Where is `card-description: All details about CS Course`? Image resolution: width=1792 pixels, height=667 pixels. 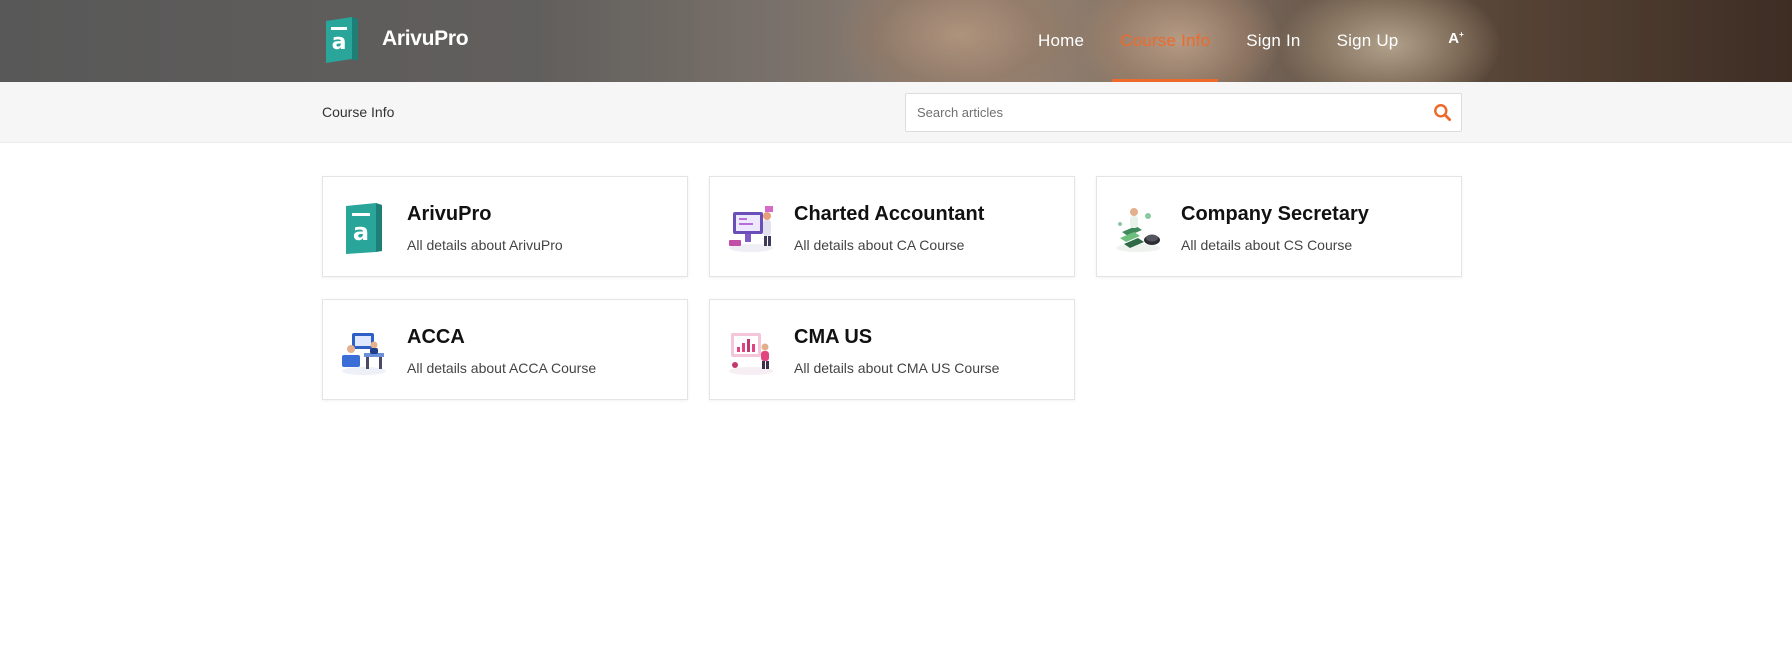
card-description: All details about CS Course is located at coordinates (1267, 245).